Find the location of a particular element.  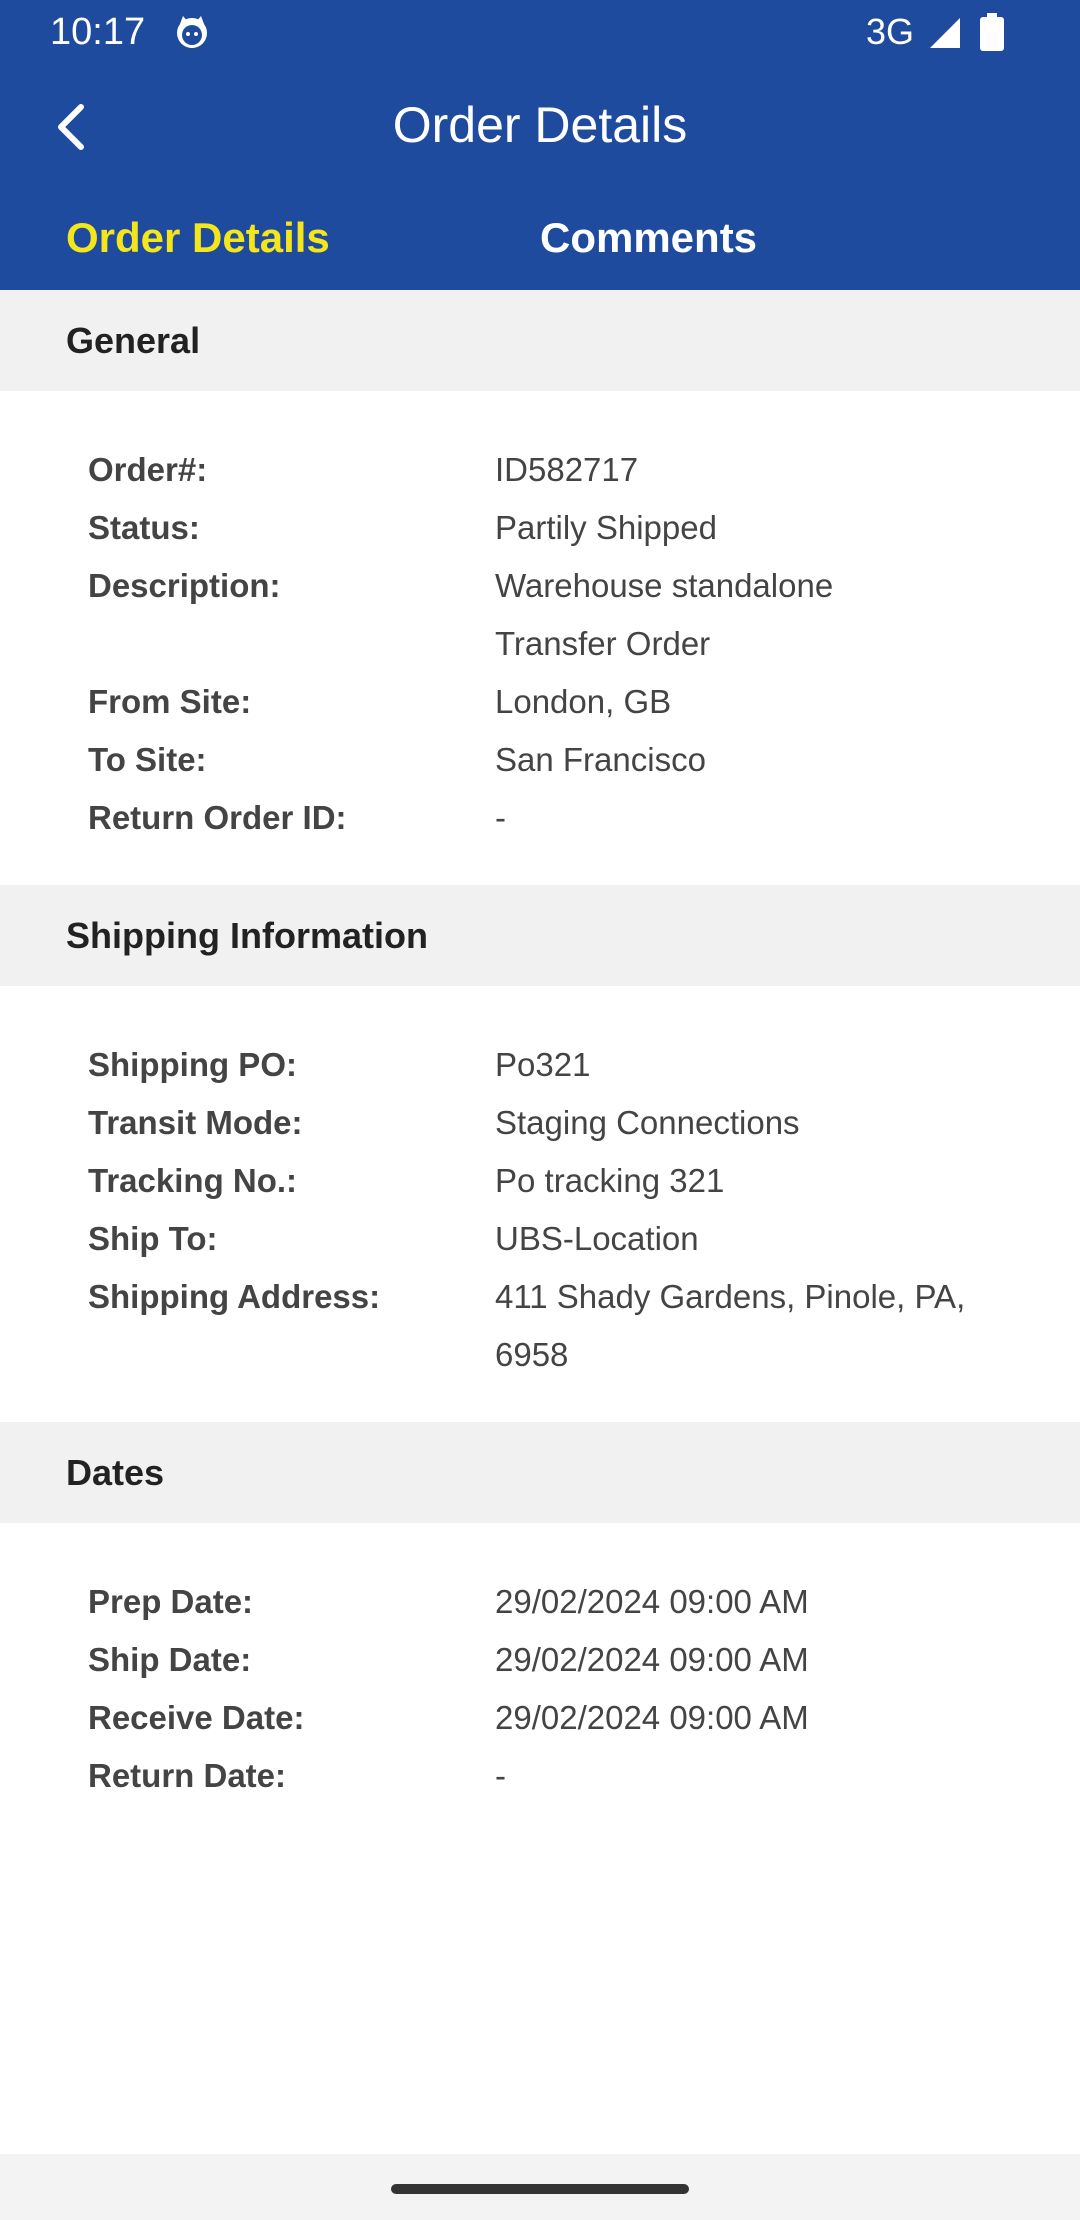

row-label: Prep Date: is located at coordinates (171, 1601).